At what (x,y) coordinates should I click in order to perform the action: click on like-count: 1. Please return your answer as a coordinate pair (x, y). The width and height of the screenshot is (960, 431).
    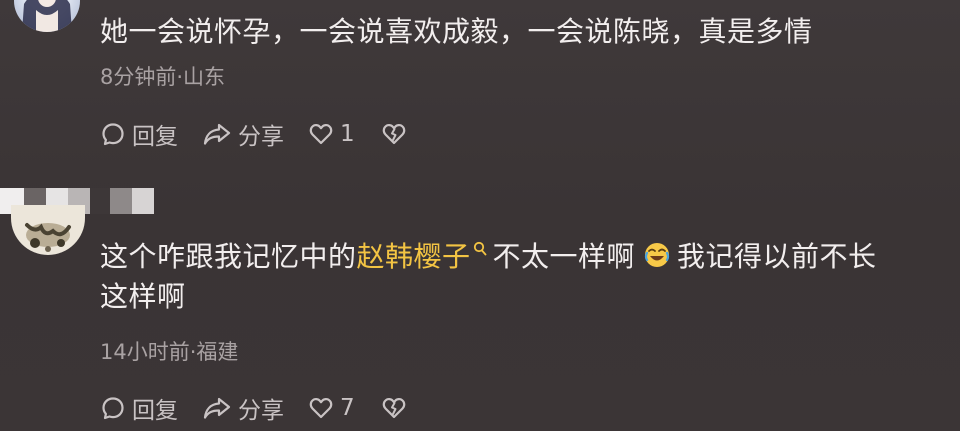
    Looking at the image, I should click on (347, 134).